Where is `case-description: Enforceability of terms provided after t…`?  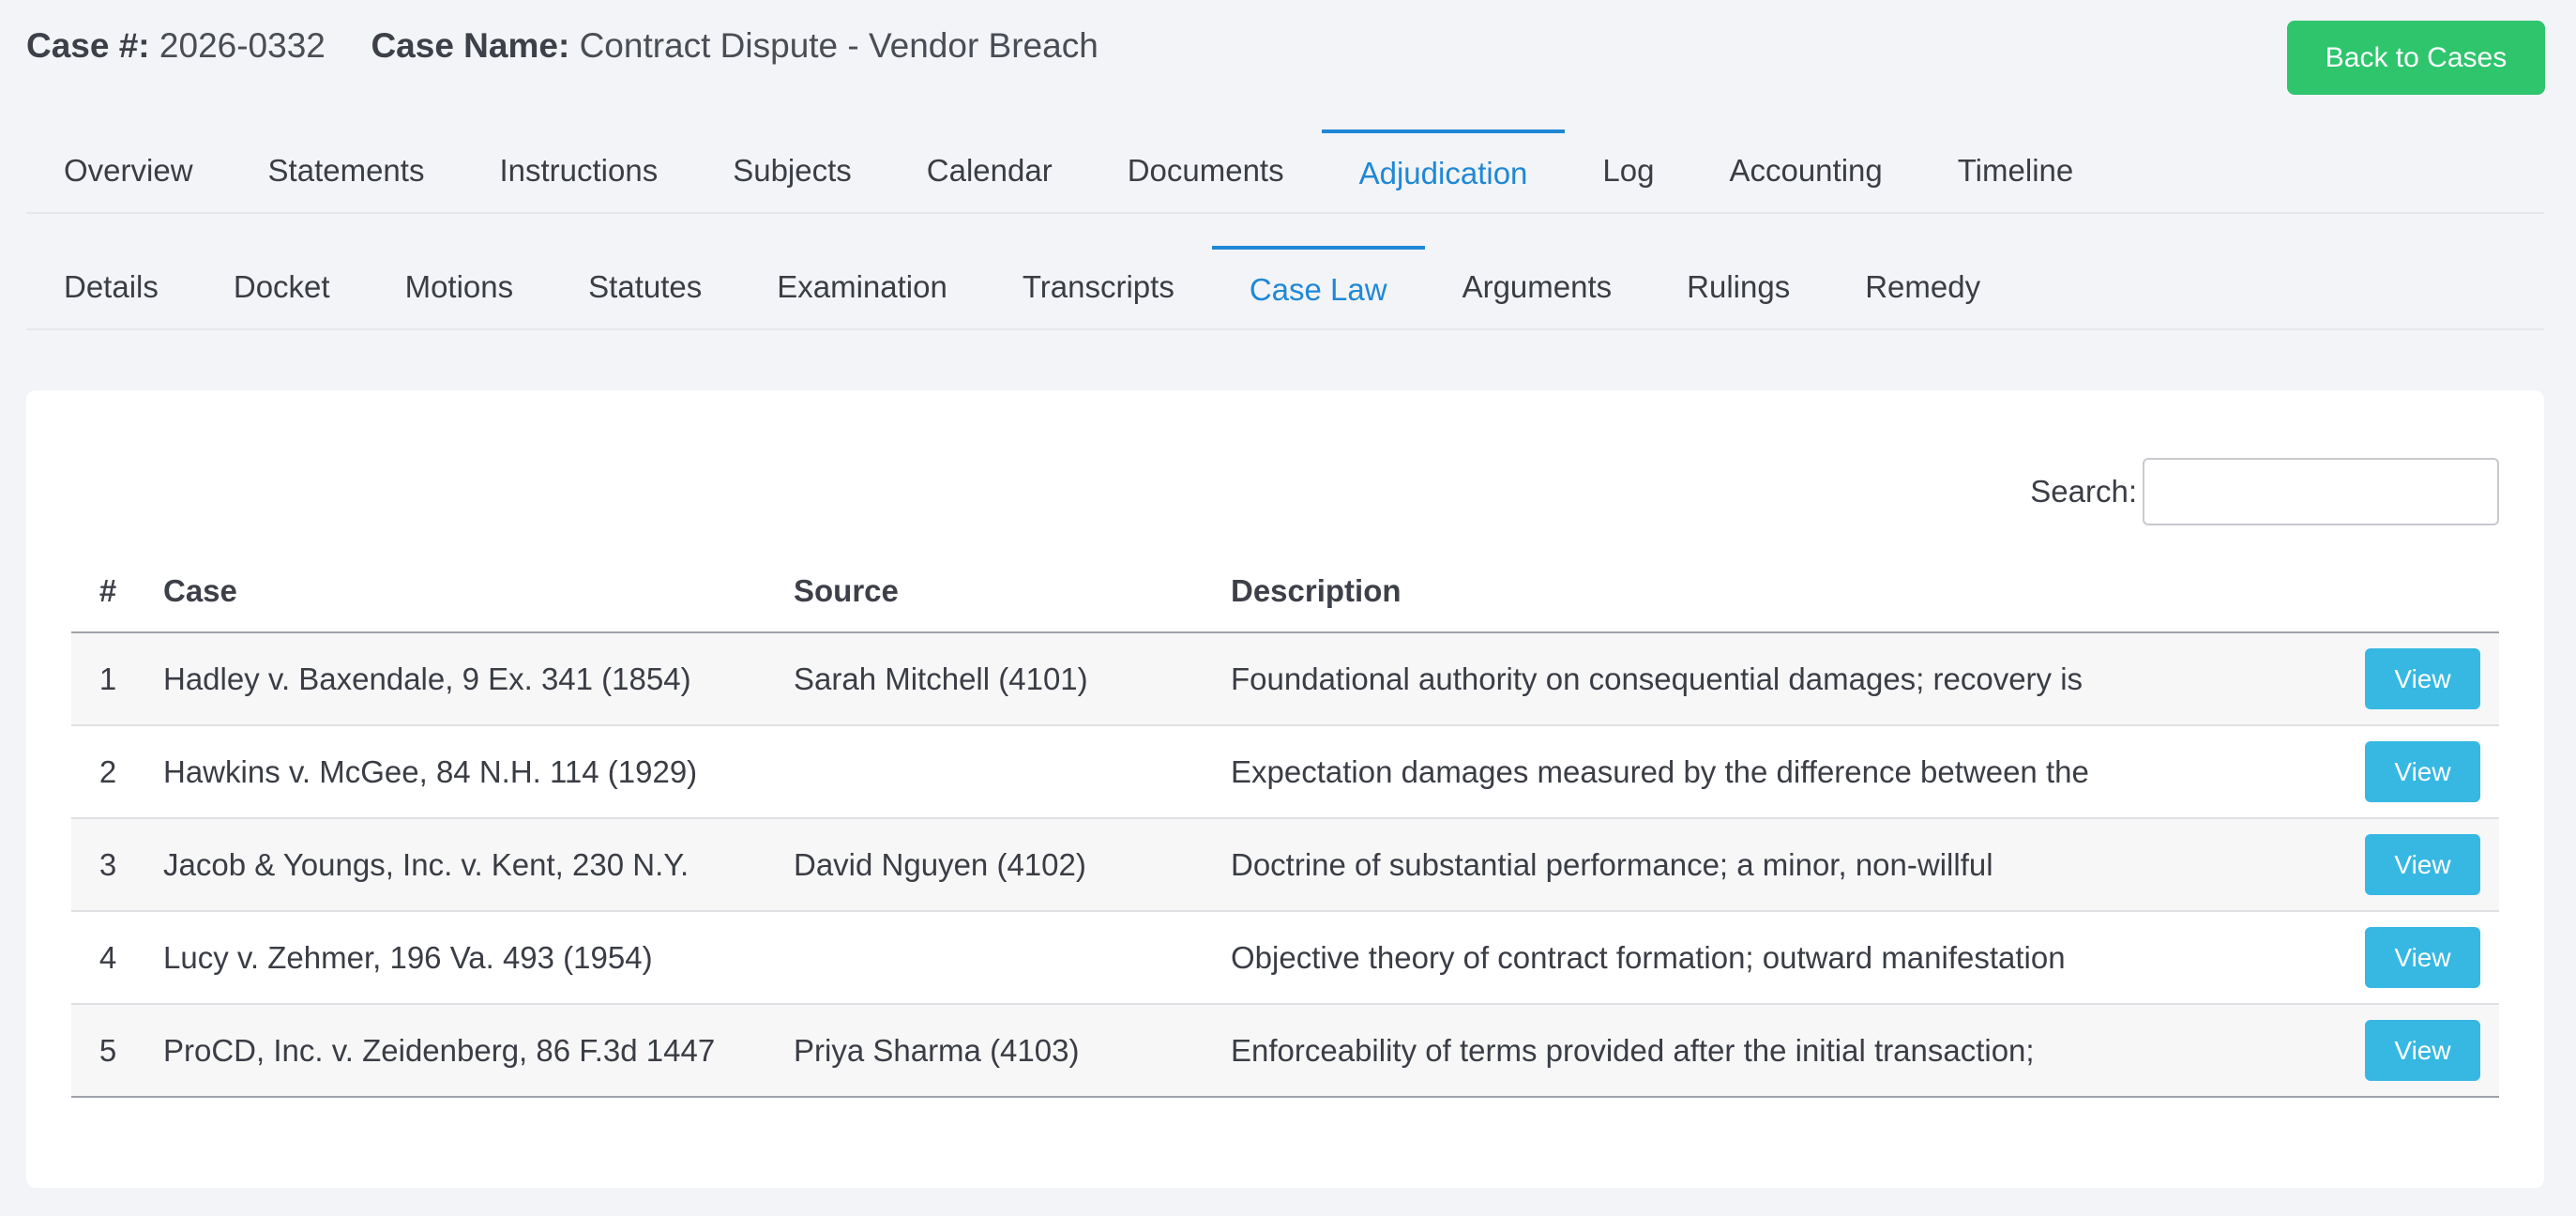 case-description: Enforceability of terms provided after t… is located at coordinates (1785, 1051).